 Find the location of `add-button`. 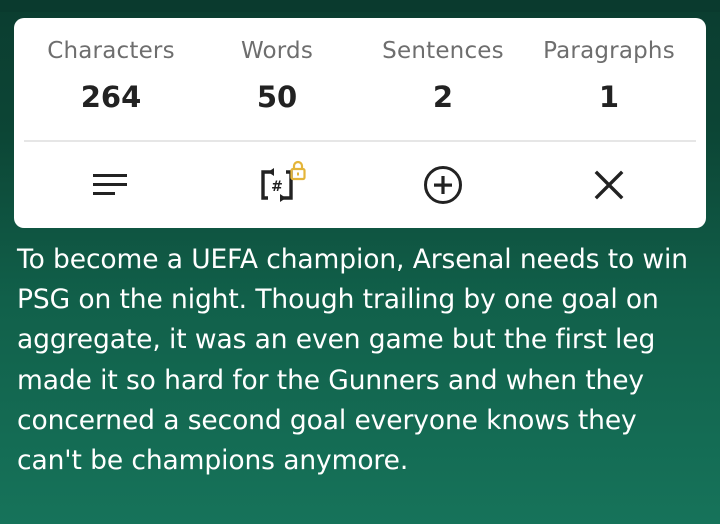

add-button is located at coordinates (443, 185).